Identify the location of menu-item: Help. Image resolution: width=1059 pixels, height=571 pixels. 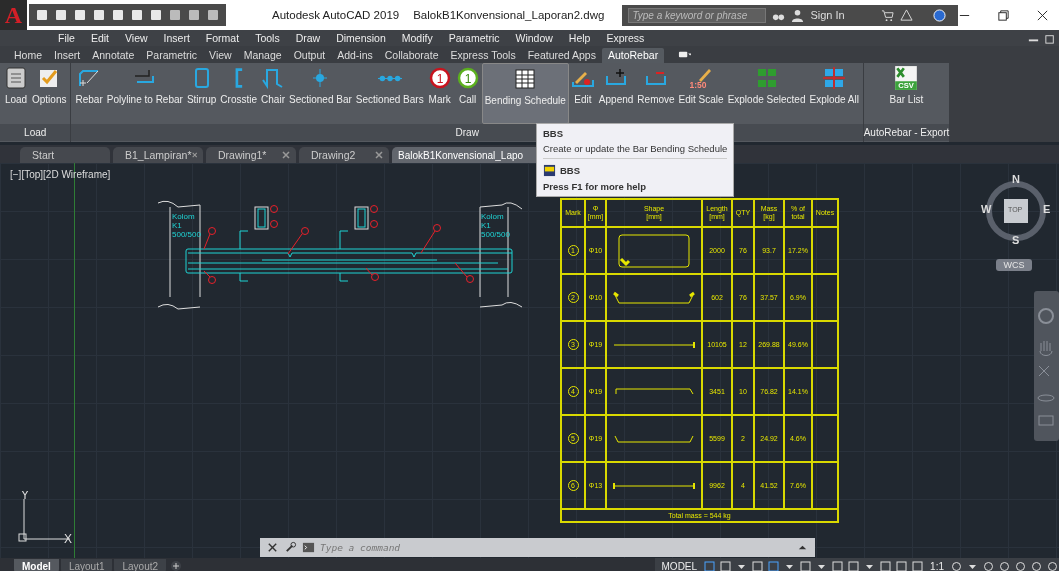
(579, 38).